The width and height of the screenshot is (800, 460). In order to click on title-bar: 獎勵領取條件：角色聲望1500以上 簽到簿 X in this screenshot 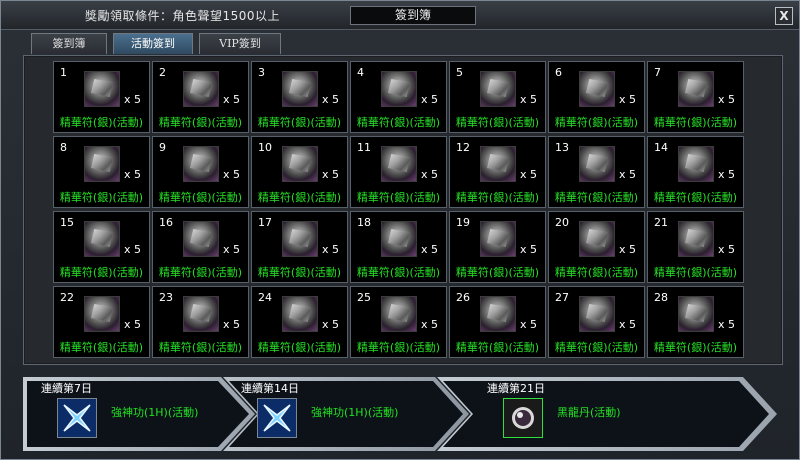, I will do `click(400, 15)`.